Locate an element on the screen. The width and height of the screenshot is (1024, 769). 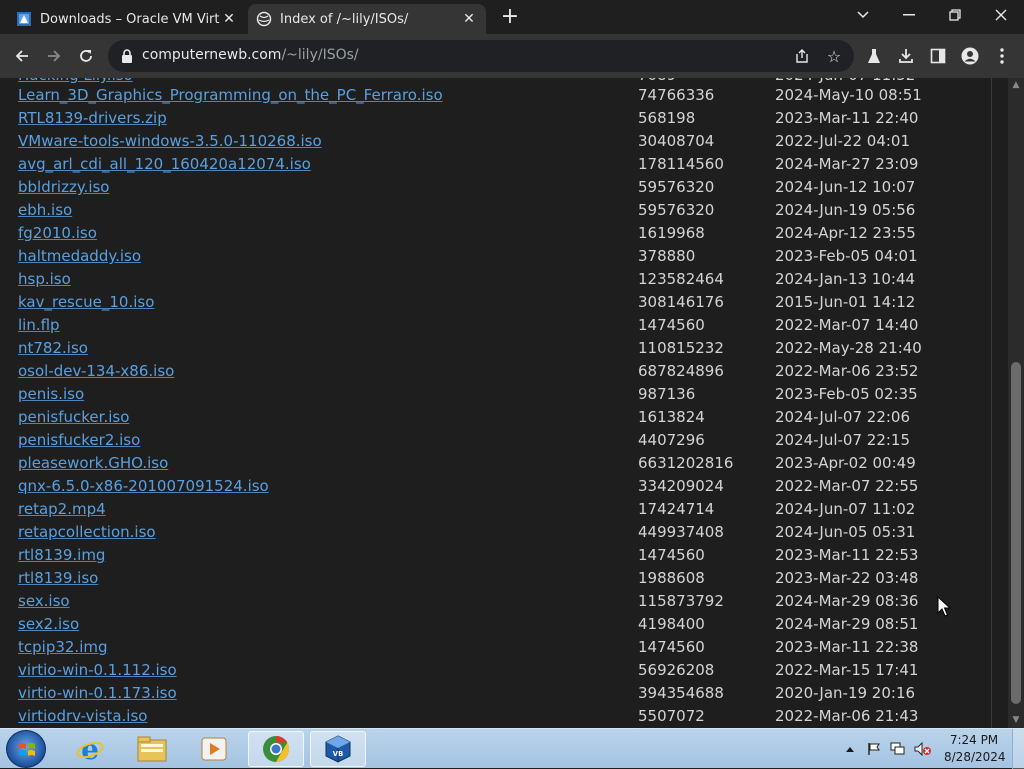
file-link: sex2.iso is located at coordinates (48, 624).